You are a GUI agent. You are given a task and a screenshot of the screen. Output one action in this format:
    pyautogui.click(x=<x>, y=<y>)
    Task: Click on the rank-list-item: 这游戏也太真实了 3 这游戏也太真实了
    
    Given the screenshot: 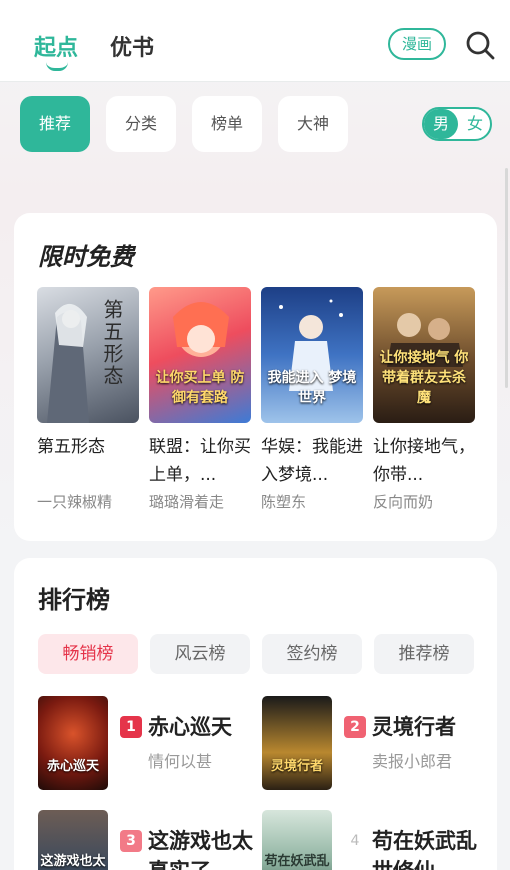 What is the action you would take?
    pyautogui.click(x=148, y=840)
    